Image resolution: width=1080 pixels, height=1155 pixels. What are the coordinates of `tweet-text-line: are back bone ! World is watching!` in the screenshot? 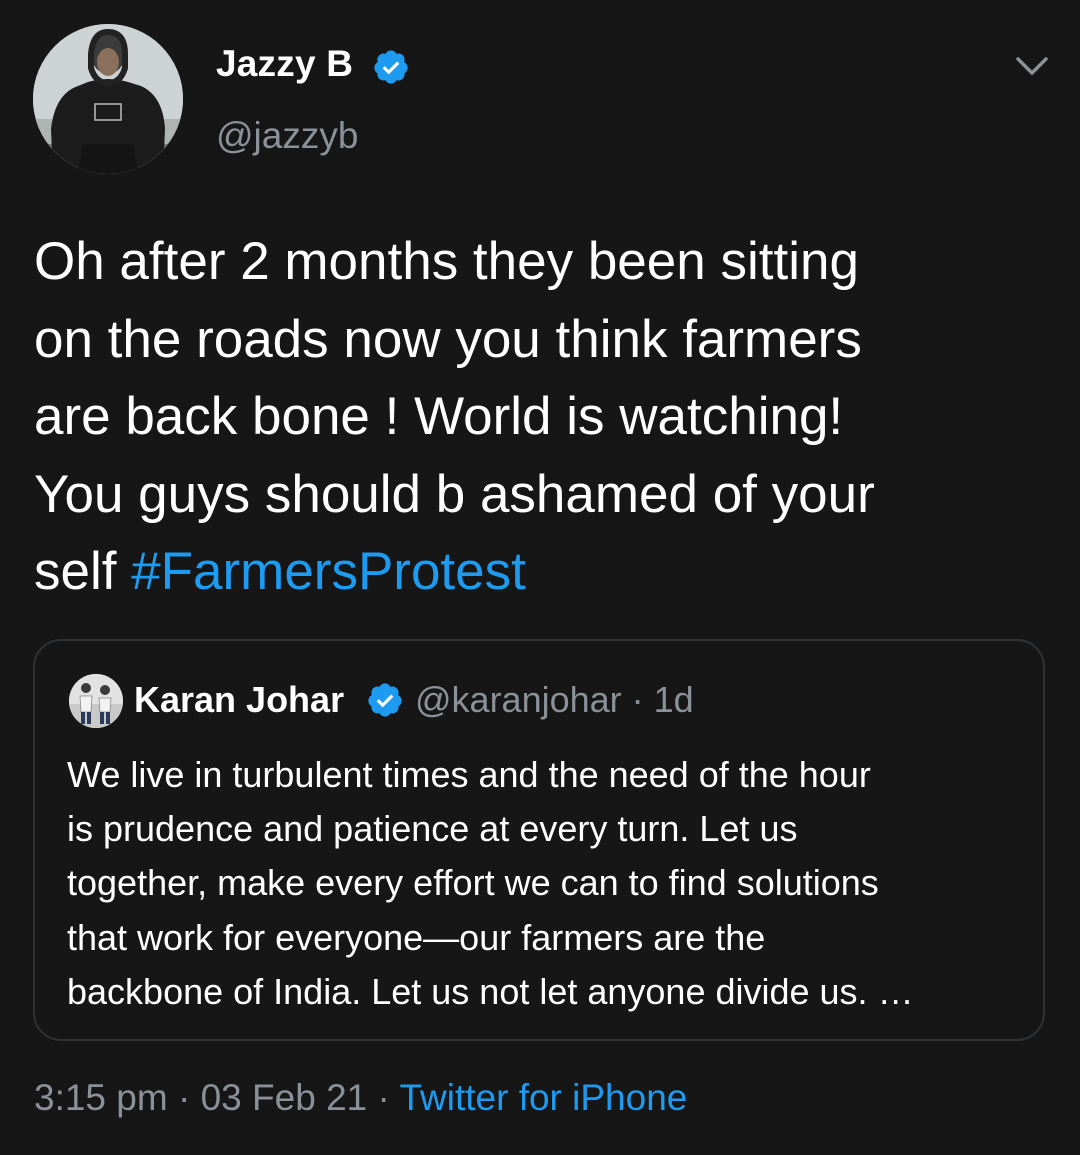 It's located at (439, 416).